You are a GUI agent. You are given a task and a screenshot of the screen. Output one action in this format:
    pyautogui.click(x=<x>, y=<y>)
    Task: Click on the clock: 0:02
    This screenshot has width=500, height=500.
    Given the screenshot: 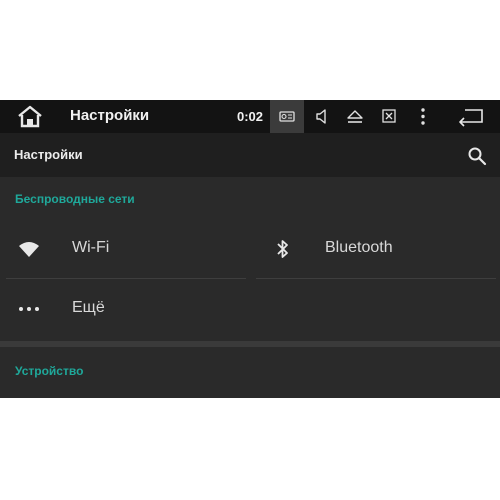 What is the action you would take?
    pyautogui.click(x=250, y=116)
    